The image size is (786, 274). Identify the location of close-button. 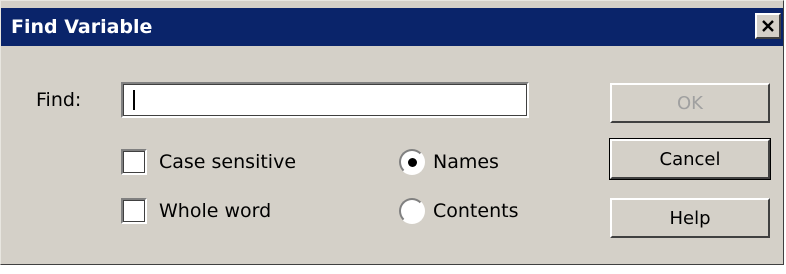
(768, 26).